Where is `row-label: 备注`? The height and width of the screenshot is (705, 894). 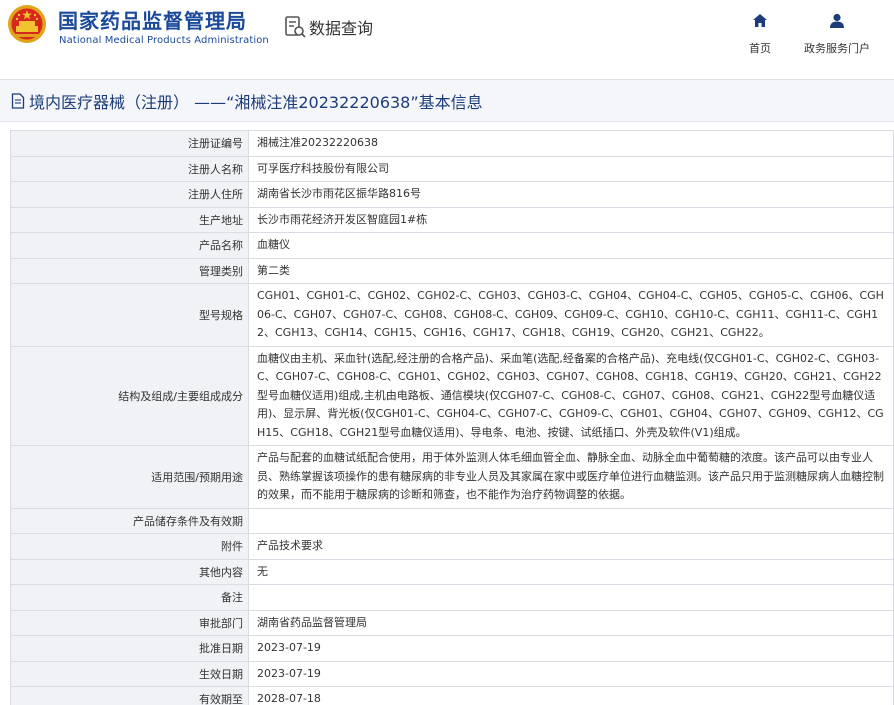
row-label: 备注 is located at coordinates (129, 597).